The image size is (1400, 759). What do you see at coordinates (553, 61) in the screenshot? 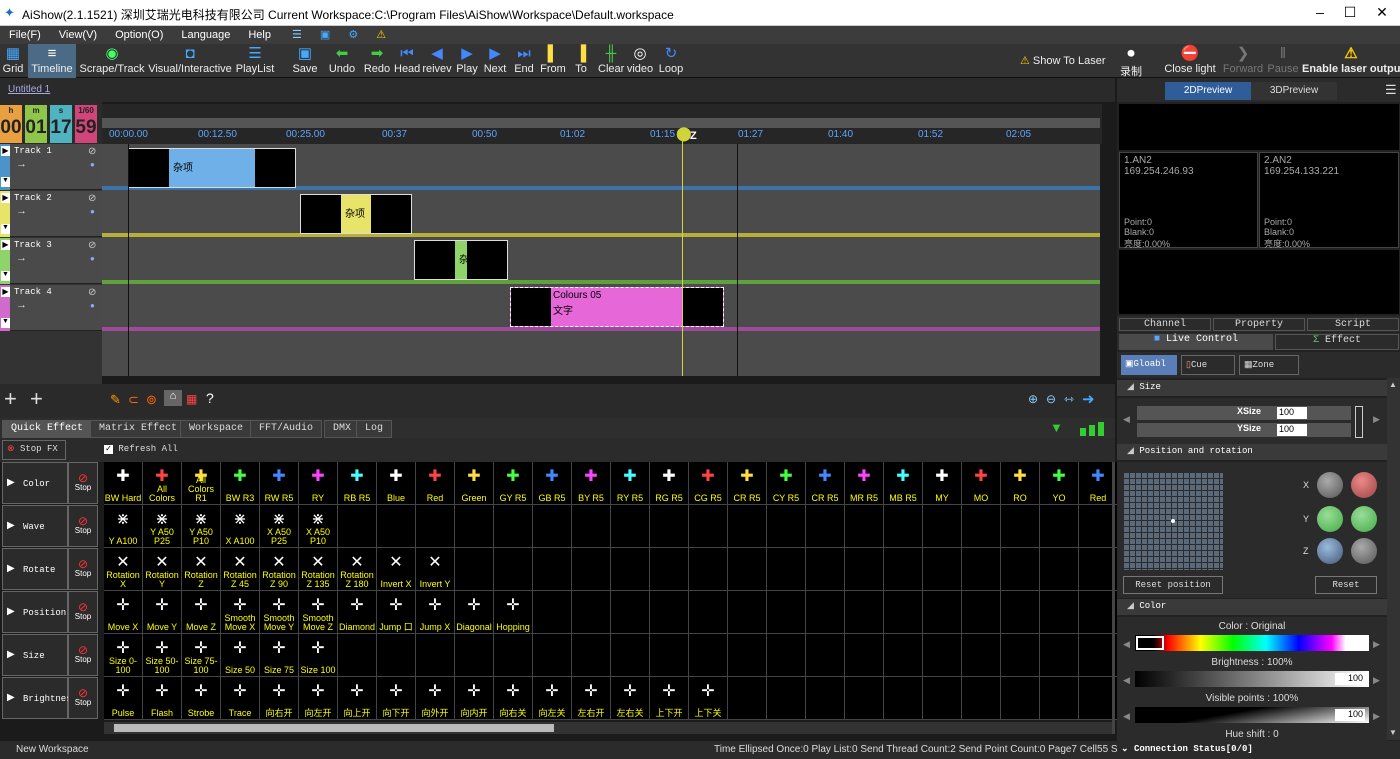
I see `toolbar-from-button: ▌ From` at bounding box center [553, 61].